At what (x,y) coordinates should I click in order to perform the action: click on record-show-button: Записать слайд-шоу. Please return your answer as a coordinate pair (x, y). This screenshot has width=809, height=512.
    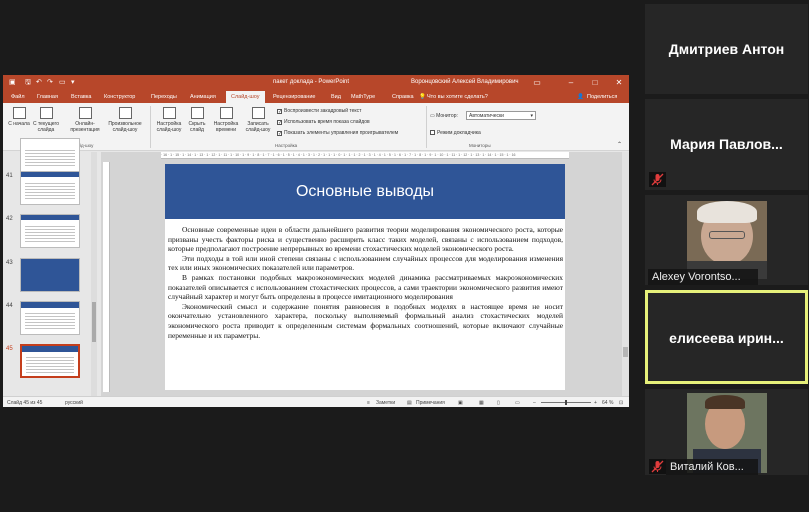
    Looking at the image, I should click on (258, 120).